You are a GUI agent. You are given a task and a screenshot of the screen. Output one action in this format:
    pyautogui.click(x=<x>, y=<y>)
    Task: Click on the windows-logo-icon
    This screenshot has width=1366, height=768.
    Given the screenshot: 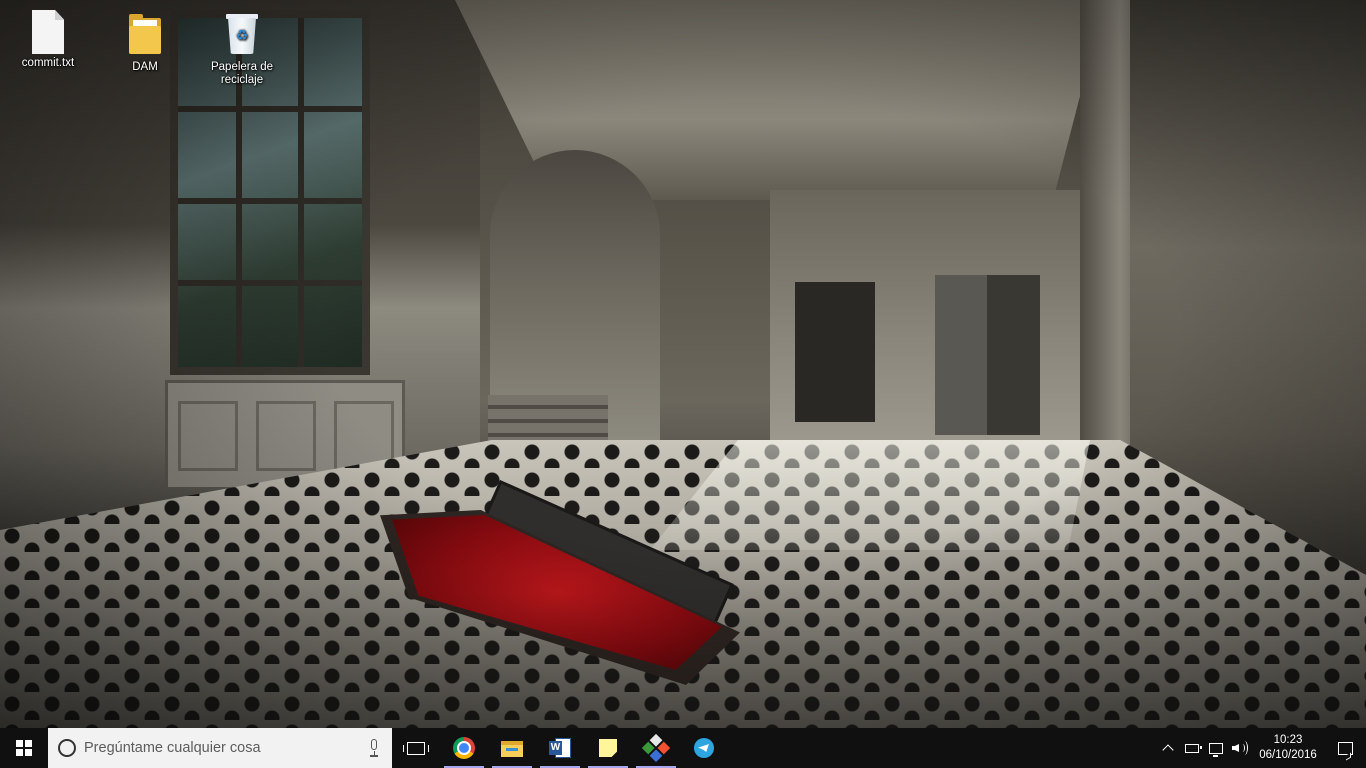 What is the action you would take?
    pyautogui.click(x=24, y=748)
    